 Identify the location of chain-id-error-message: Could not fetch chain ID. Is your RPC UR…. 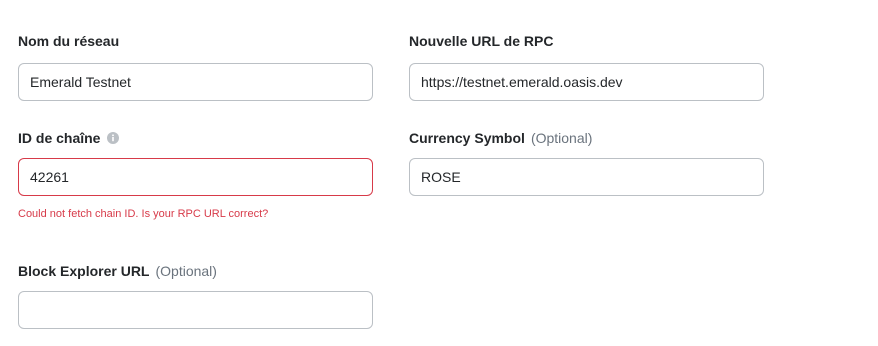
(143, 214).